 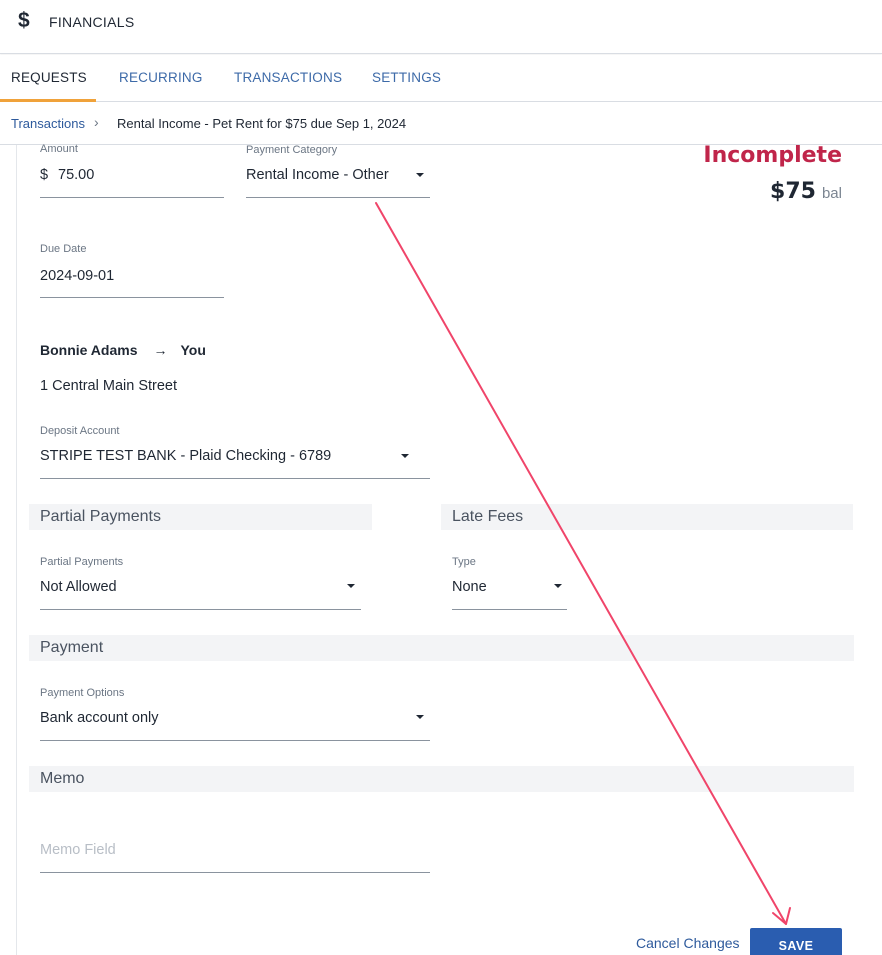 What do you see at coordinates (76, 175) in the screenshot?
I see `amount-input: 75.00` at bounding box center [76, 175].